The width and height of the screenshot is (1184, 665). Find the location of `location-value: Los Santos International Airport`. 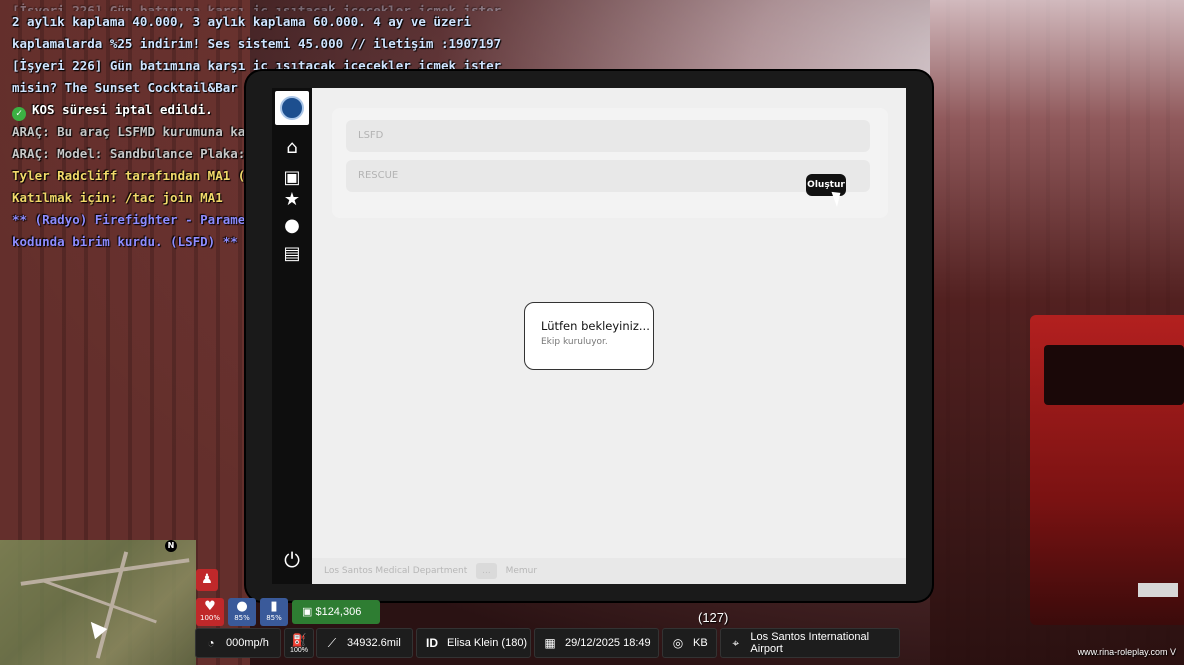

location-value: Los Santos International Airport is located at coordinates (810, 643).